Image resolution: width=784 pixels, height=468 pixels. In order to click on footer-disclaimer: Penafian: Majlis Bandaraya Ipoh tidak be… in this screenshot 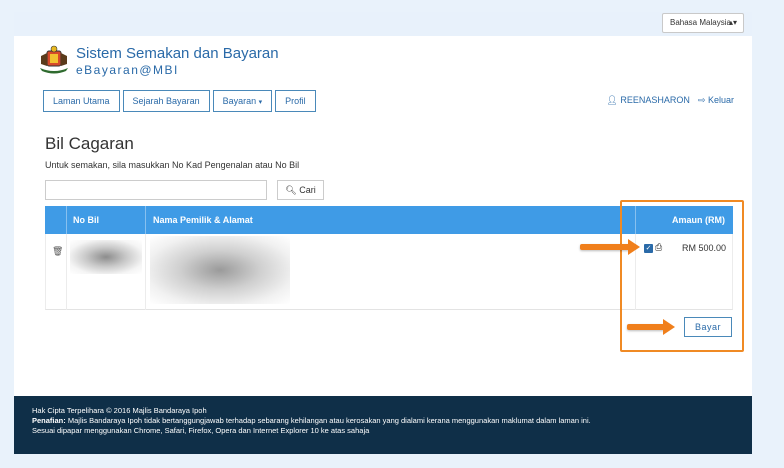, I will do `click(392, 421)`.